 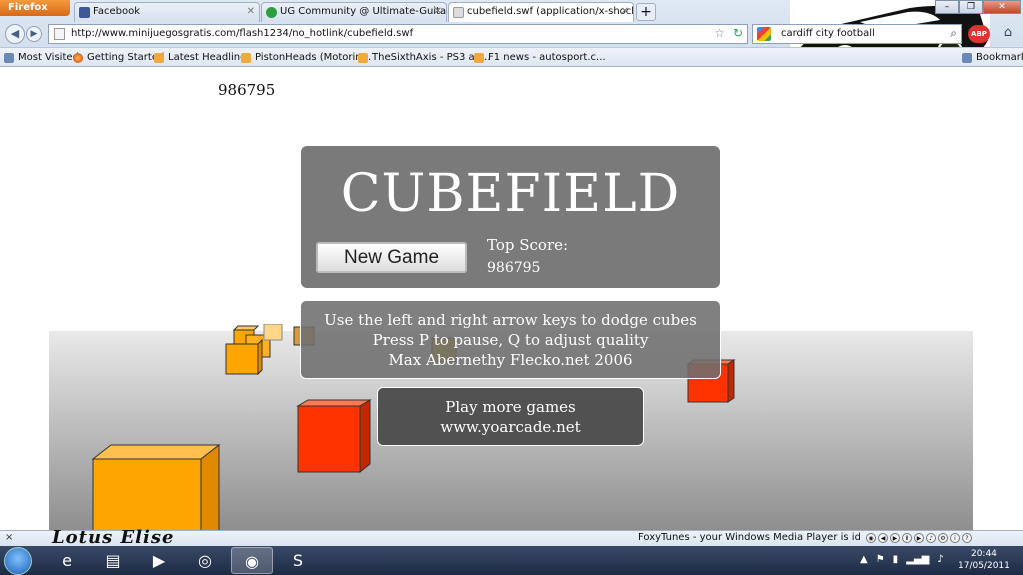 I want to click on search-icon: ⌕, so click(x=953, y=33).